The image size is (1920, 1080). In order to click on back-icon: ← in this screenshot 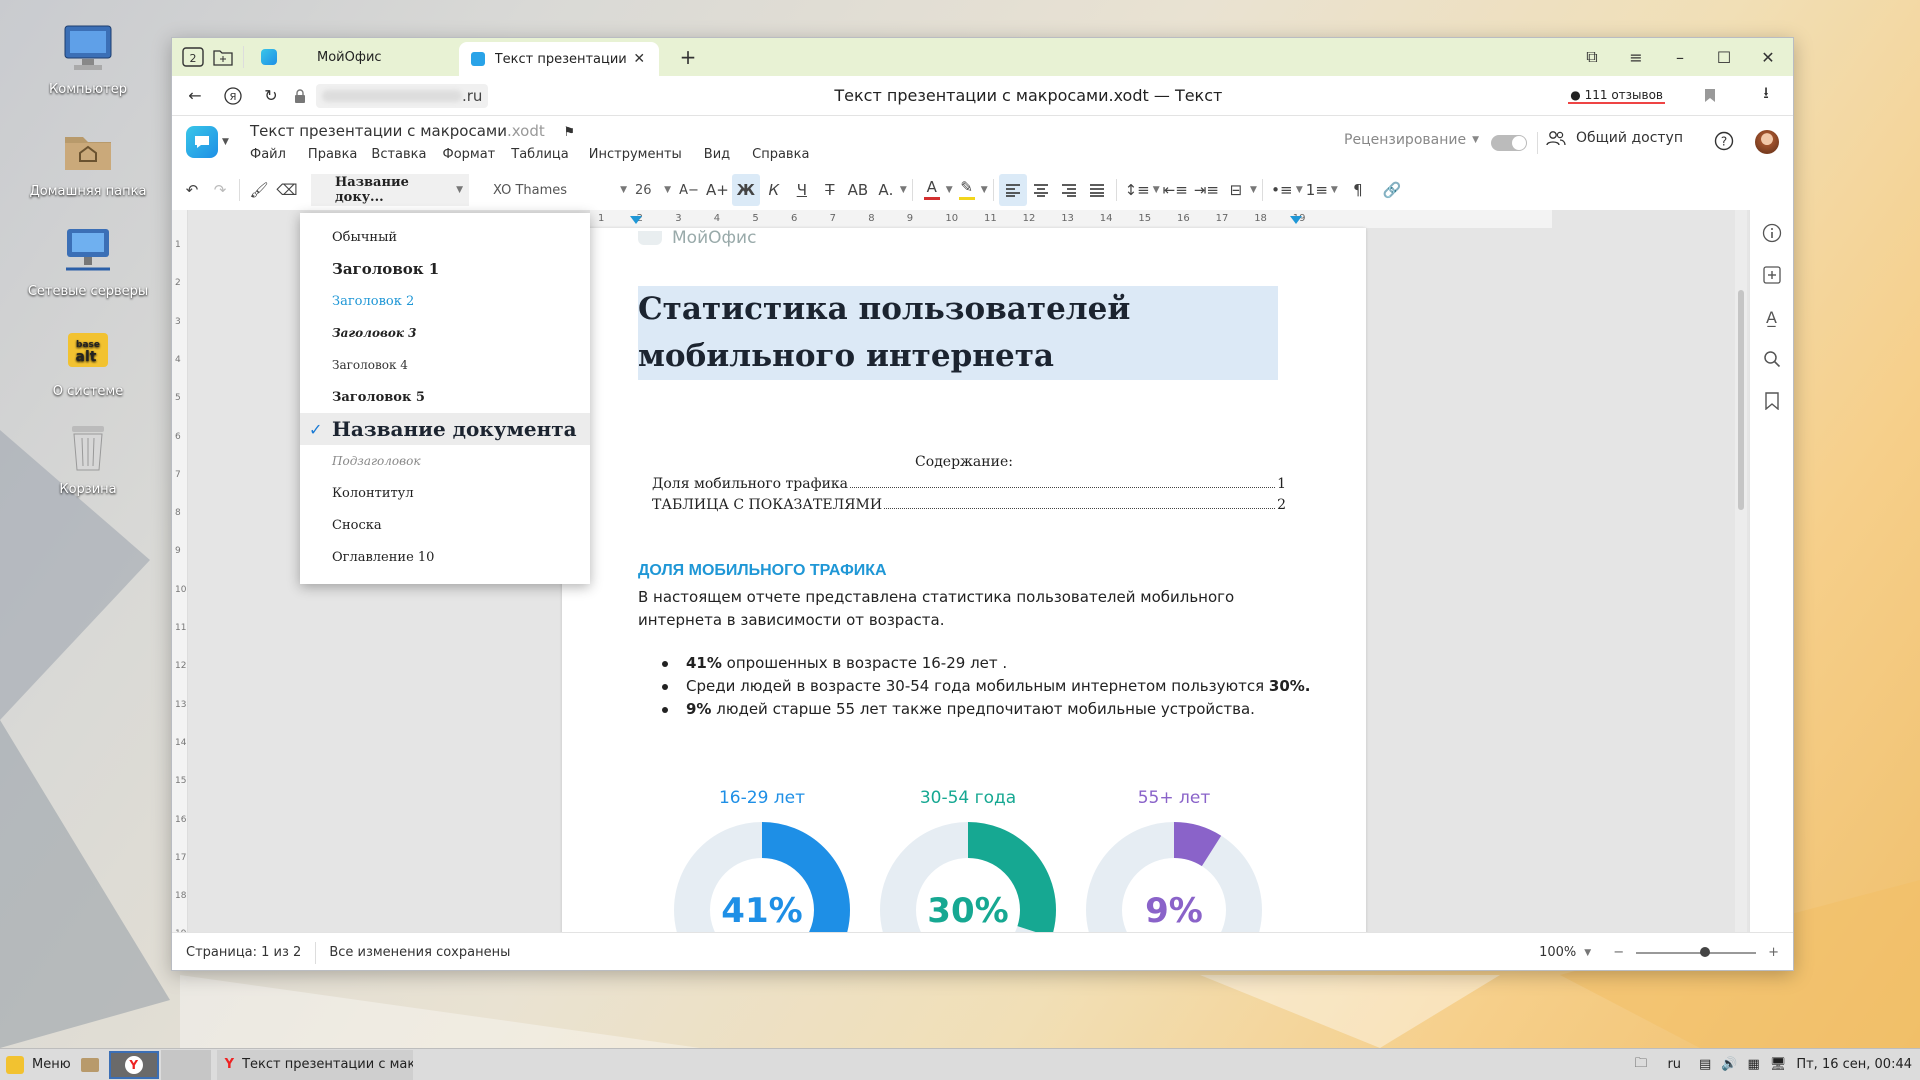, I will do `click(195, 96)`.